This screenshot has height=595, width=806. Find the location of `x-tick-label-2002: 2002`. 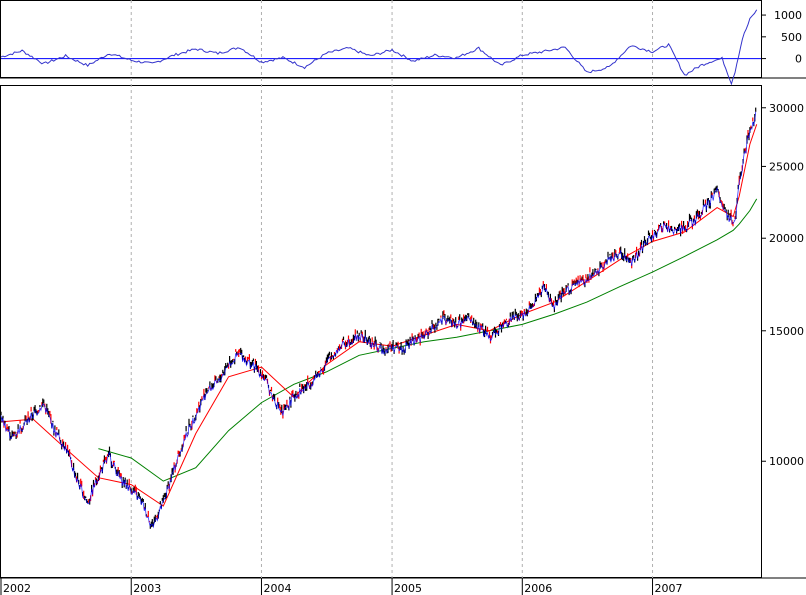

x-tick-label-2002: 2002 is located at coordinates (17, 588).